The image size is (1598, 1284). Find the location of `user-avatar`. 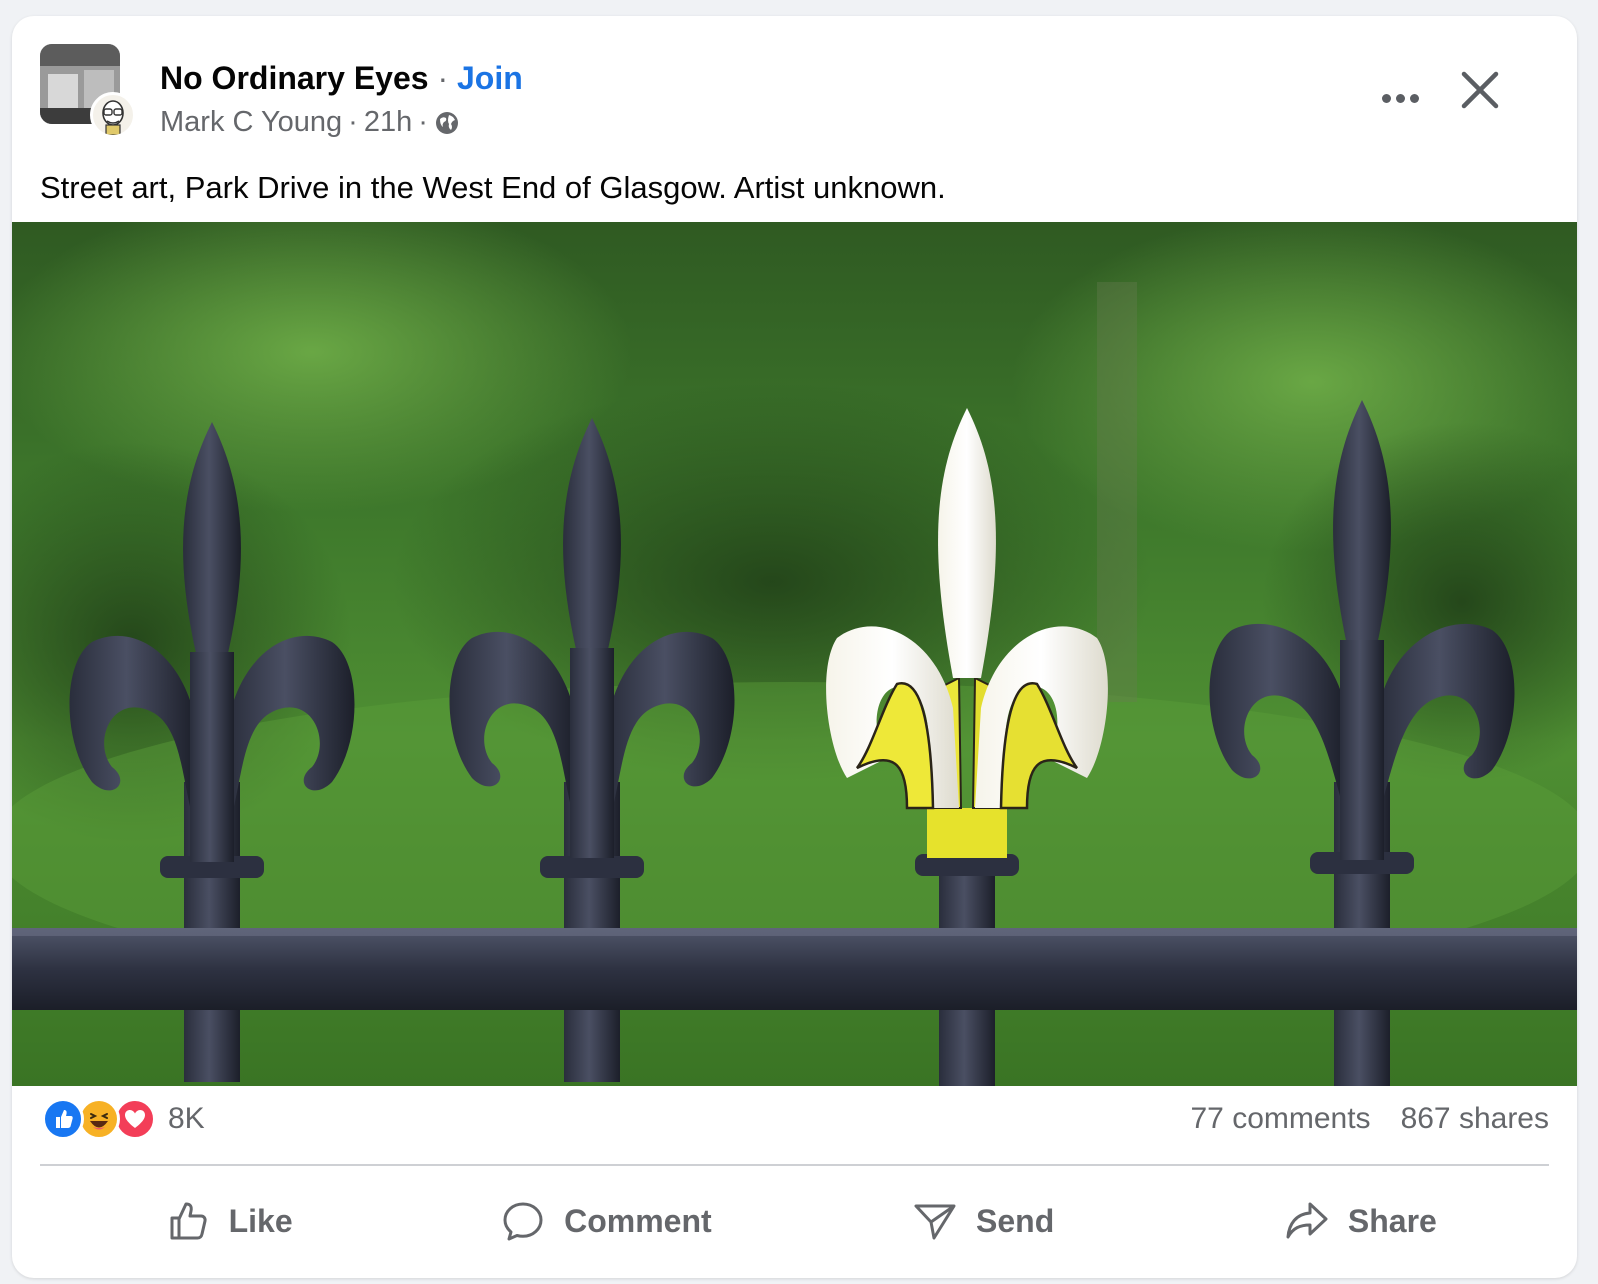

user-avatar is located at coordinates (113, 115).